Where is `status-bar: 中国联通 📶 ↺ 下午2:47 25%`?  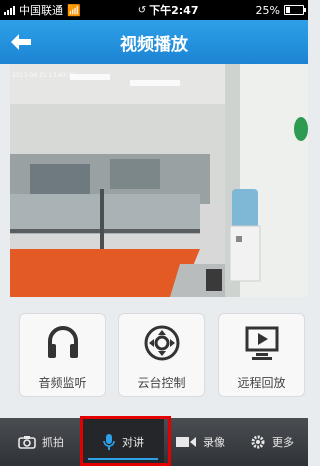
status-bar: 中国联通 📶 ↺ 下午2:47 25% is located at coordinates (154, 10).